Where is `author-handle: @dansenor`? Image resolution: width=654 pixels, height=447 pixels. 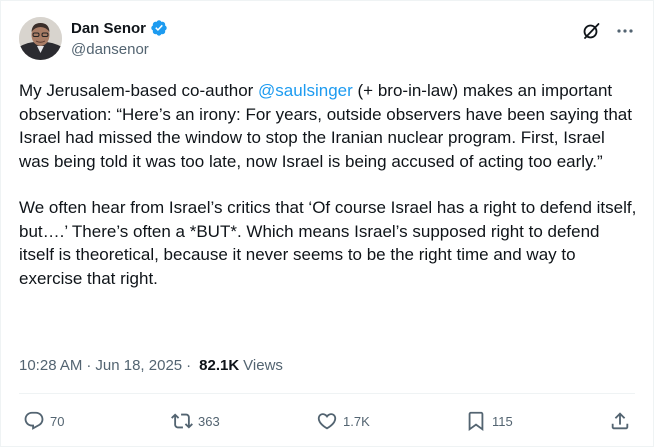
author-handle: @dansenor is located at coordinates (119, 49).